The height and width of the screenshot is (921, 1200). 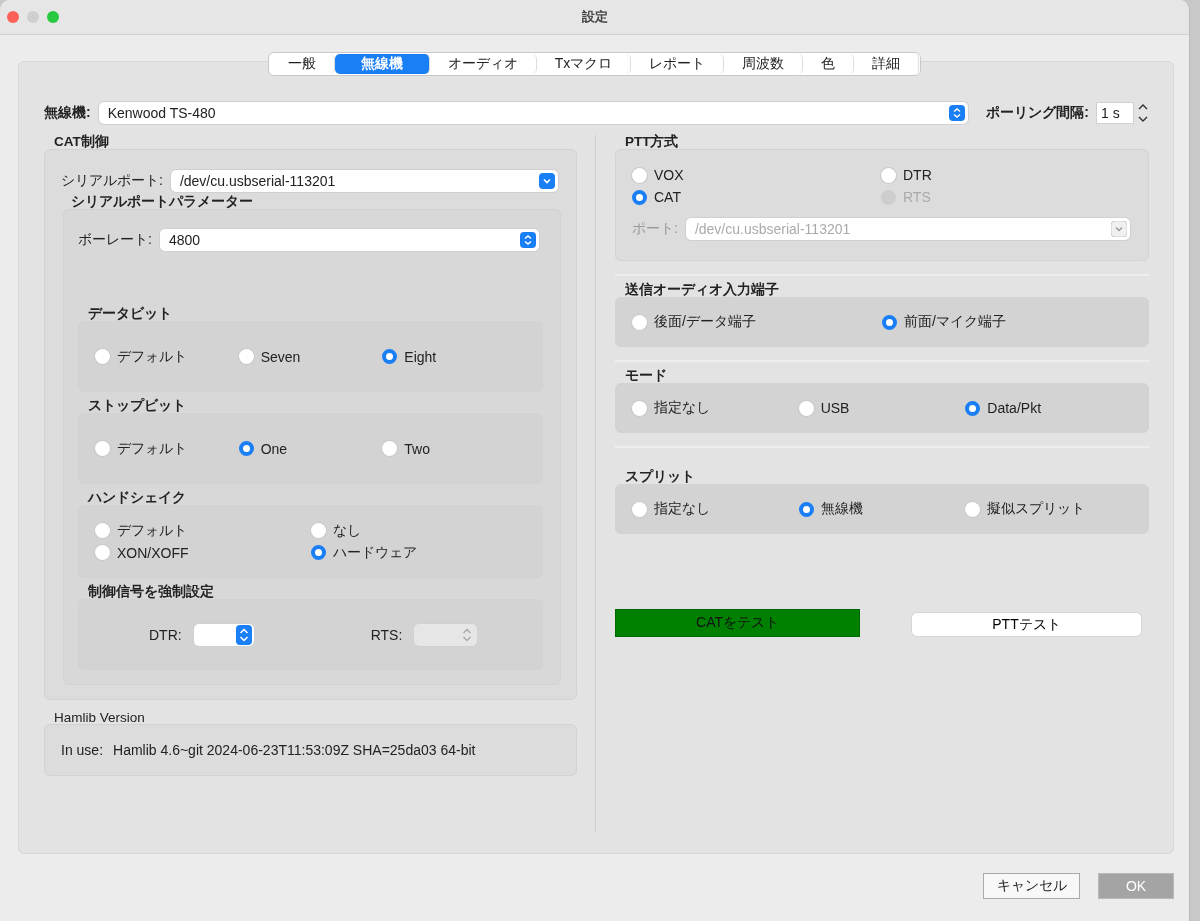 I want to click on radio-option: DTR, so click(x=1005, y=175).